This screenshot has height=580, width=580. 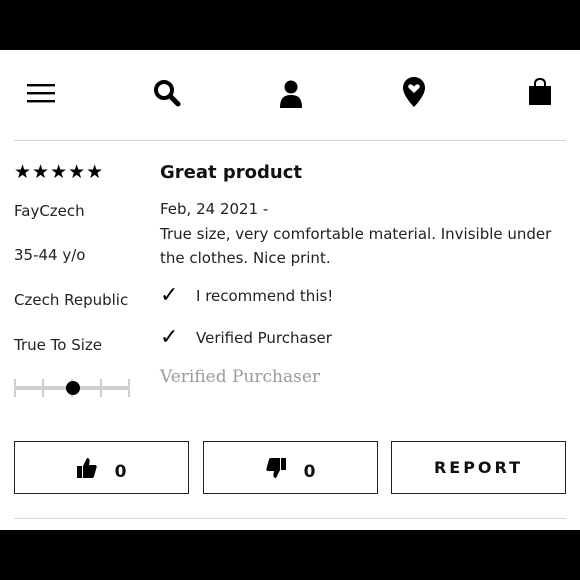 I want to click on recommend-row: ✓ I recommend this!, so click(x=246, y=296).